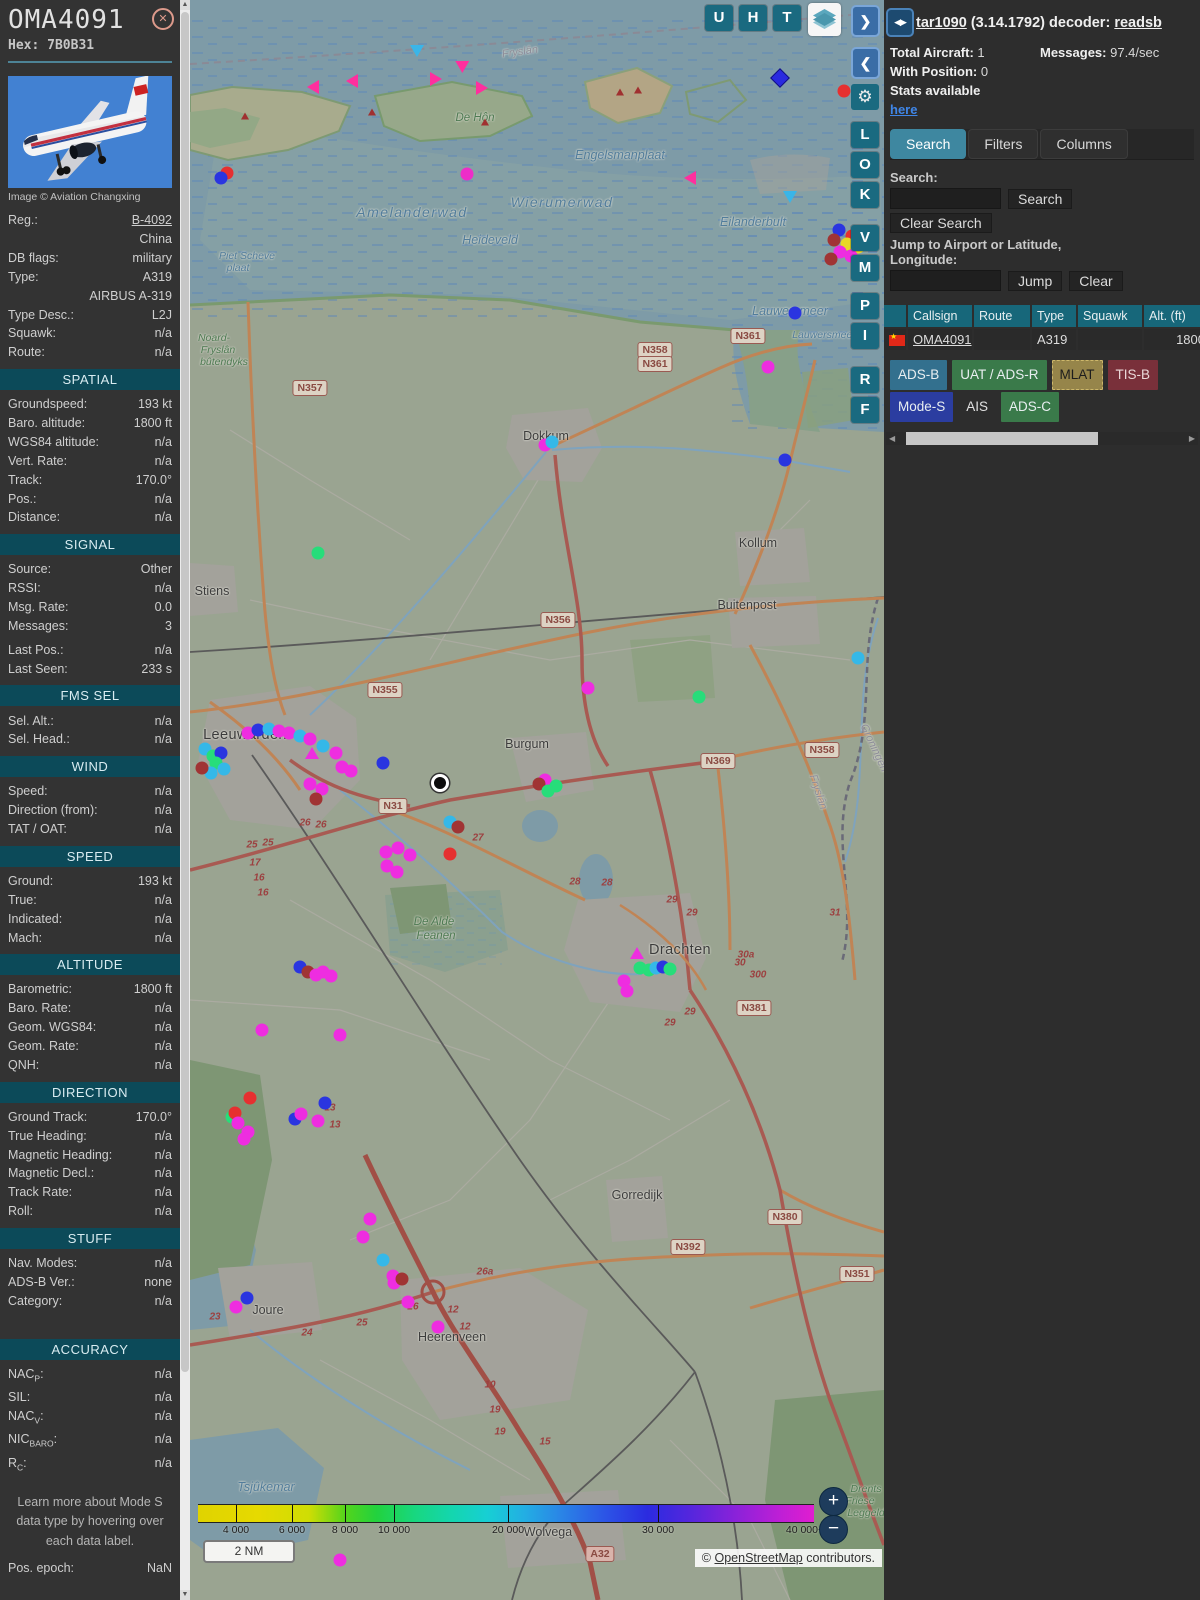  Describe the element at coordinates (900, 22) in the screenshot. I see `sidebar-toggle-icon: ◀▶` at that location.